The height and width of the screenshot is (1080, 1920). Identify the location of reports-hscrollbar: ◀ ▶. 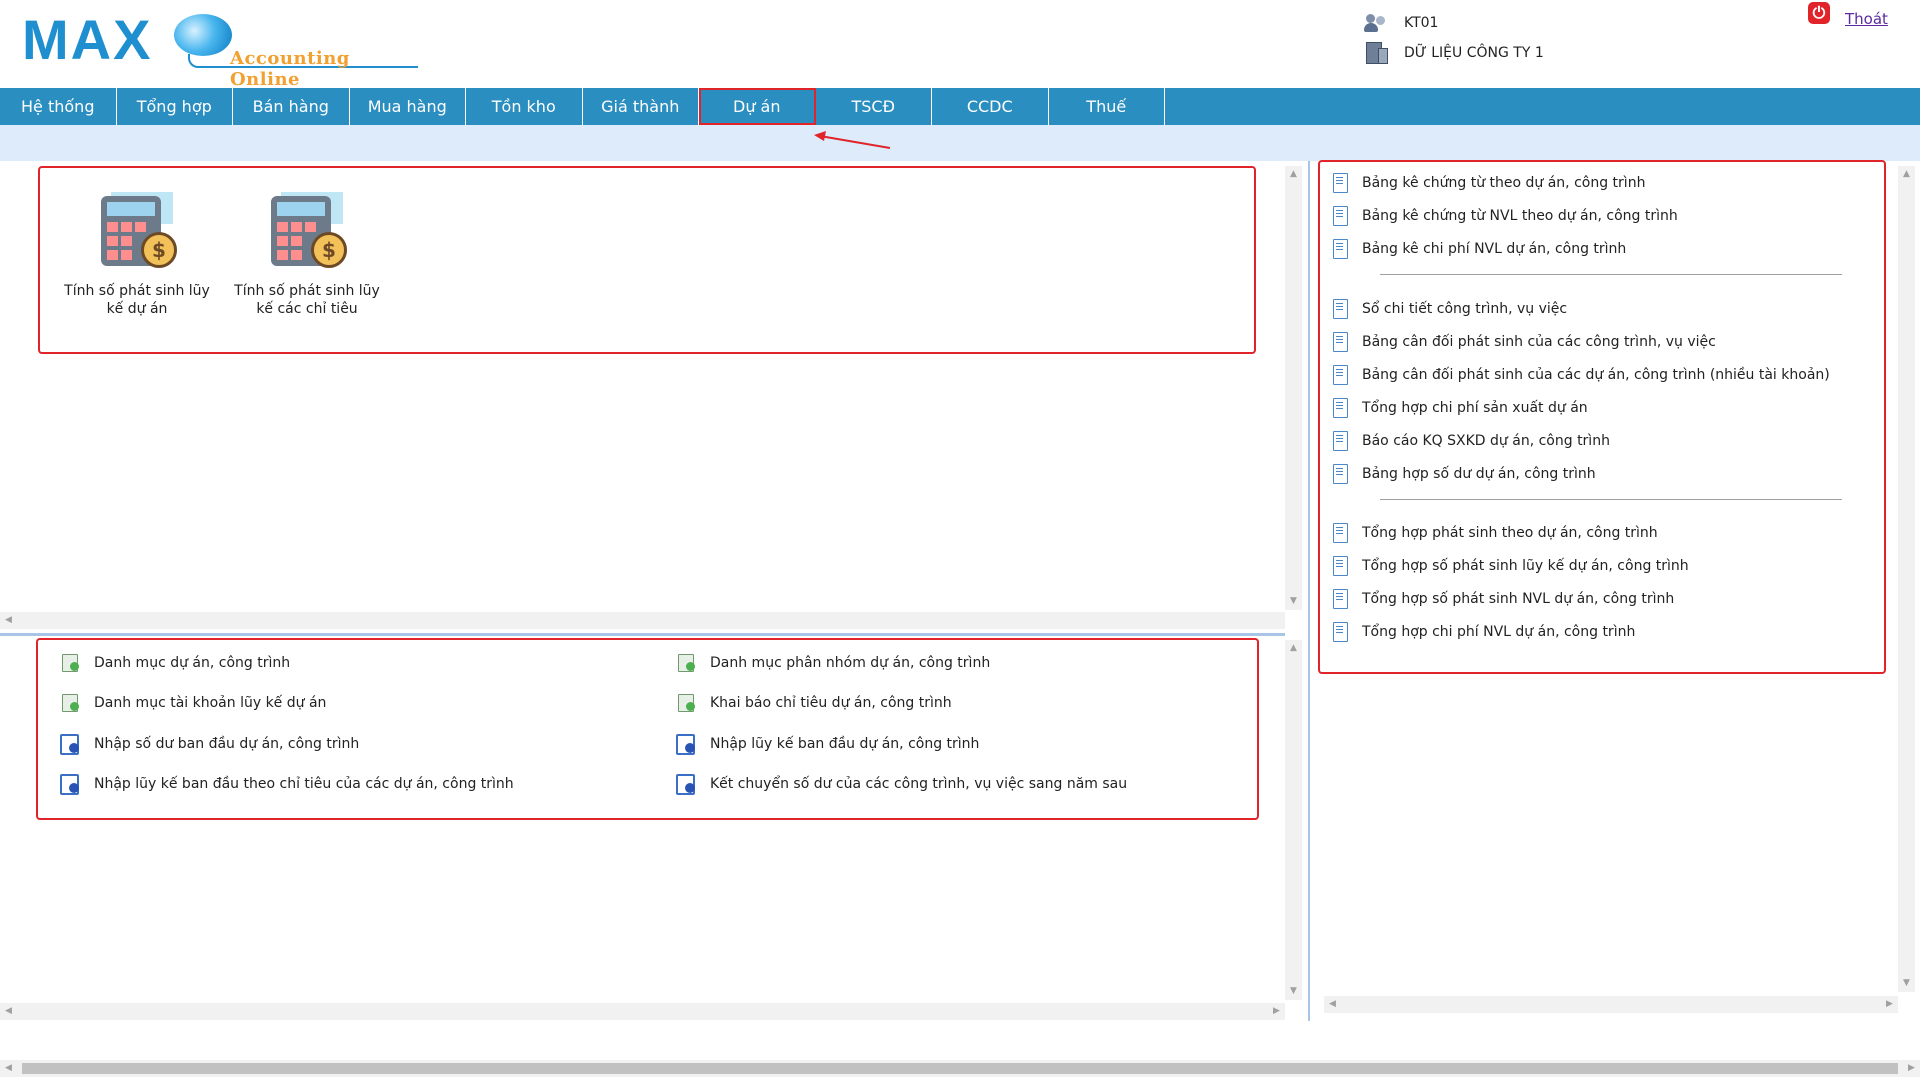
(1611, 1004).